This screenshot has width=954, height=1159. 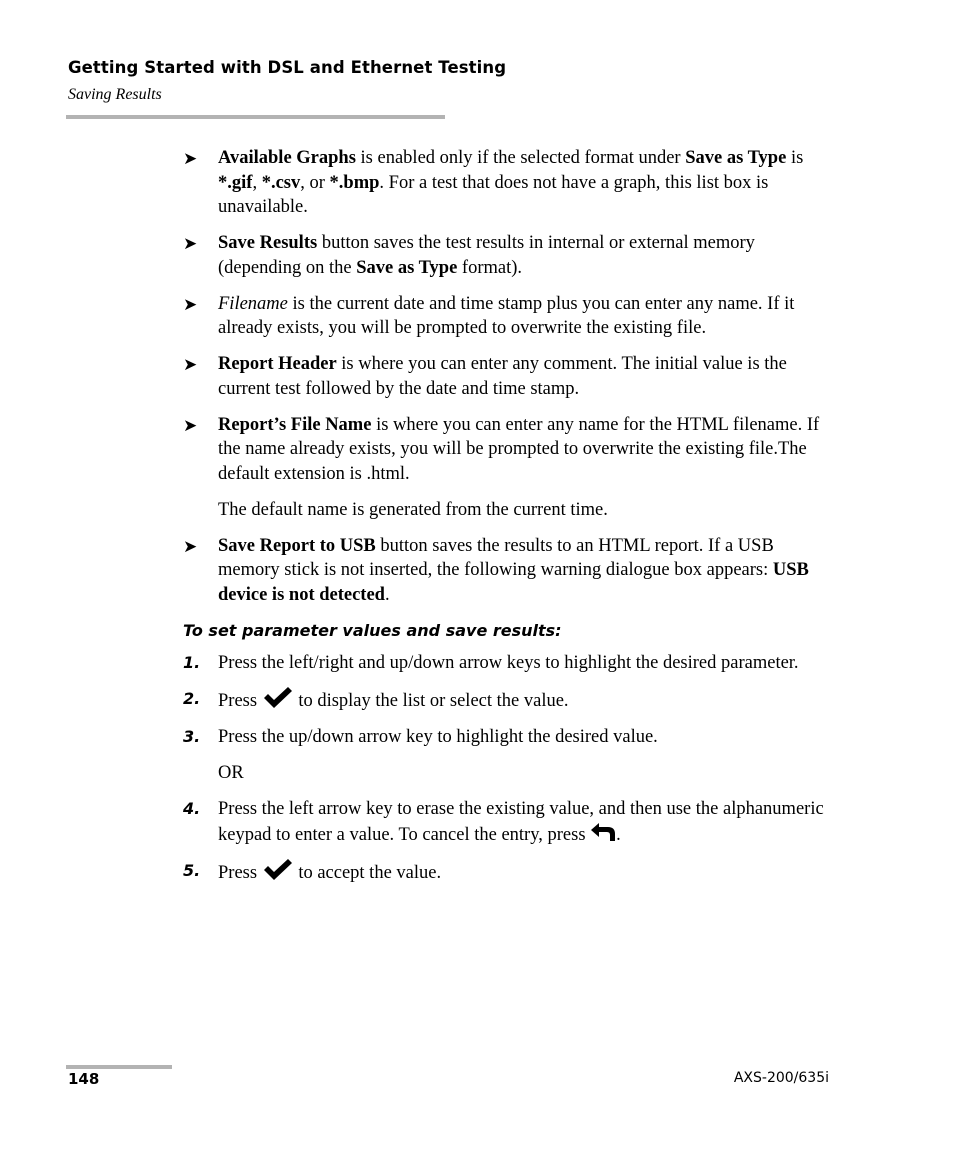 I want to click on step-text: ., so click(x=618, y=834).